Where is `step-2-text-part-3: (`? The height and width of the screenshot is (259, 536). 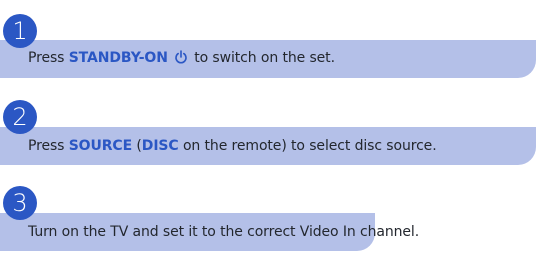
step-2-text-part-3: ( is located at coordinates (137, 146).